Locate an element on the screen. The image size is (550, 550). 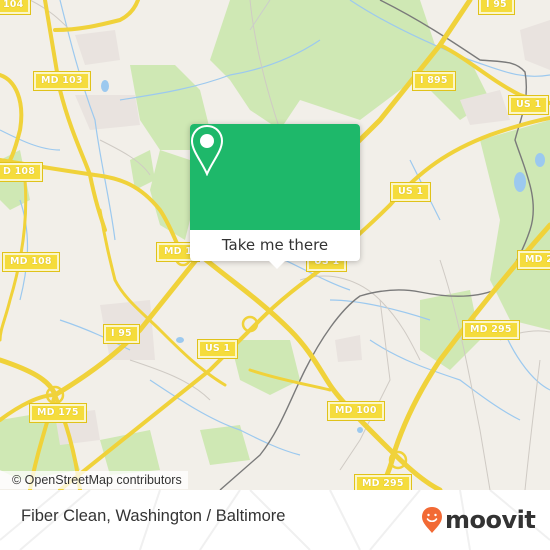
road-label: MD 100 is located at coordinates (356, 411).